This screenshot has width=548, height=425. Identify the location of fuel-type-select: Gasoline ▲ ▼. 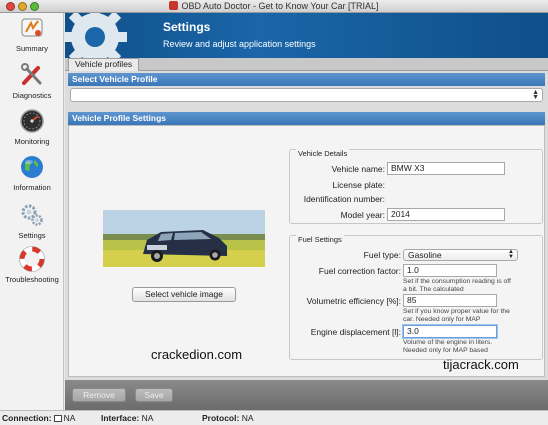
(460, 255).